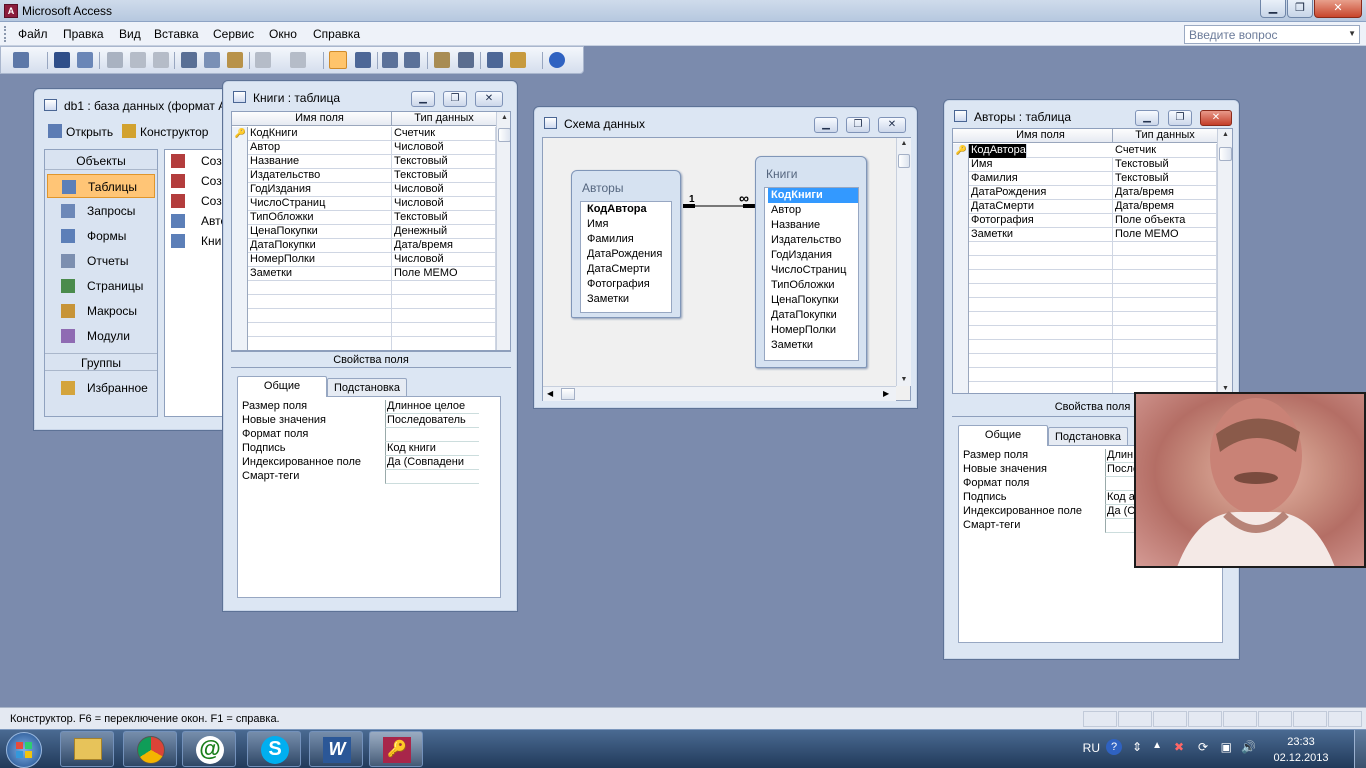  I want to click on pin-icon: ⇕, so click(1137, 747).